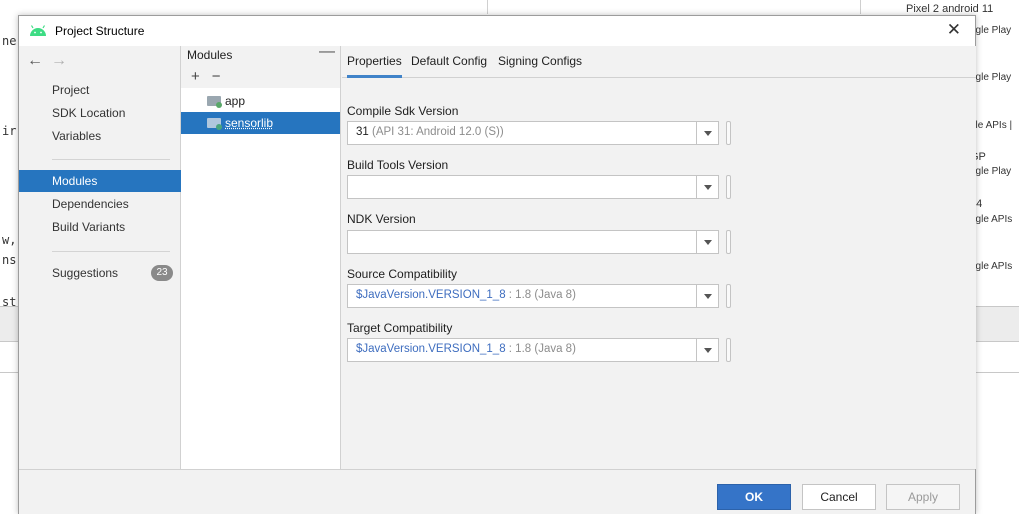 The width and height of the screenshot is (1019, 514). I want to click on add-module-icon: +, so click(195, 76).